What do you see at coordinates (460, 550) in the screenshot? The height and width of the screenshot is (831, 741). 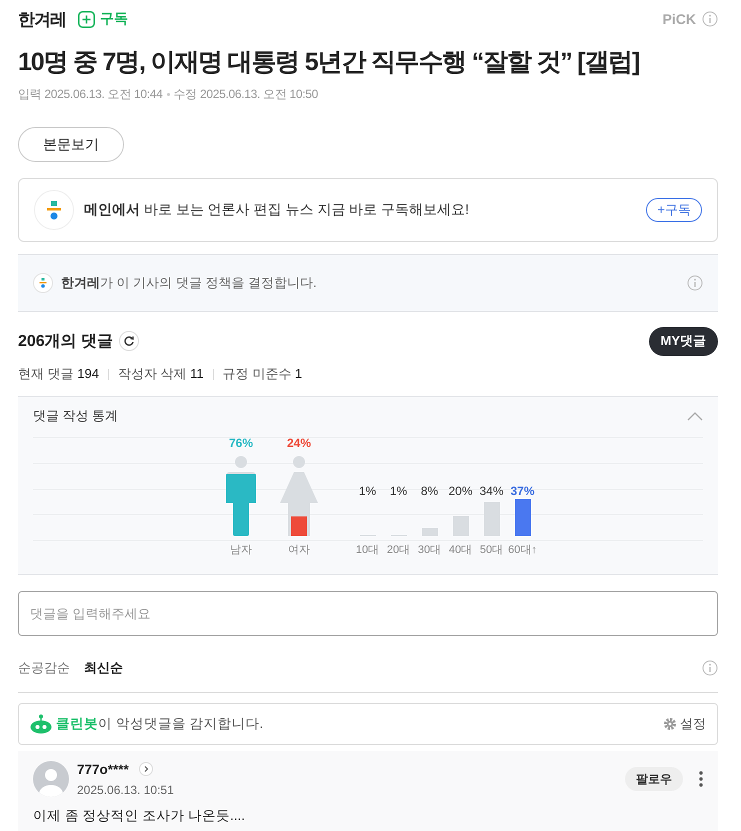 I see `age-label: 40대` at bounding box center [460, 550].